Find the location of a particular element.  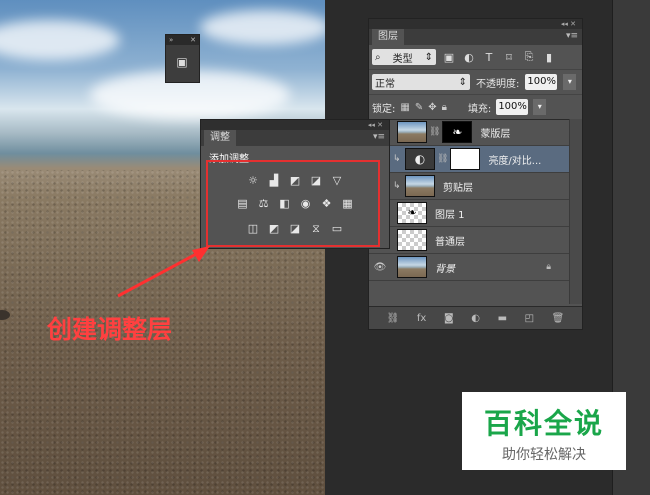

annotation-text: 创建调整层 is located at coordinates (110, 329).